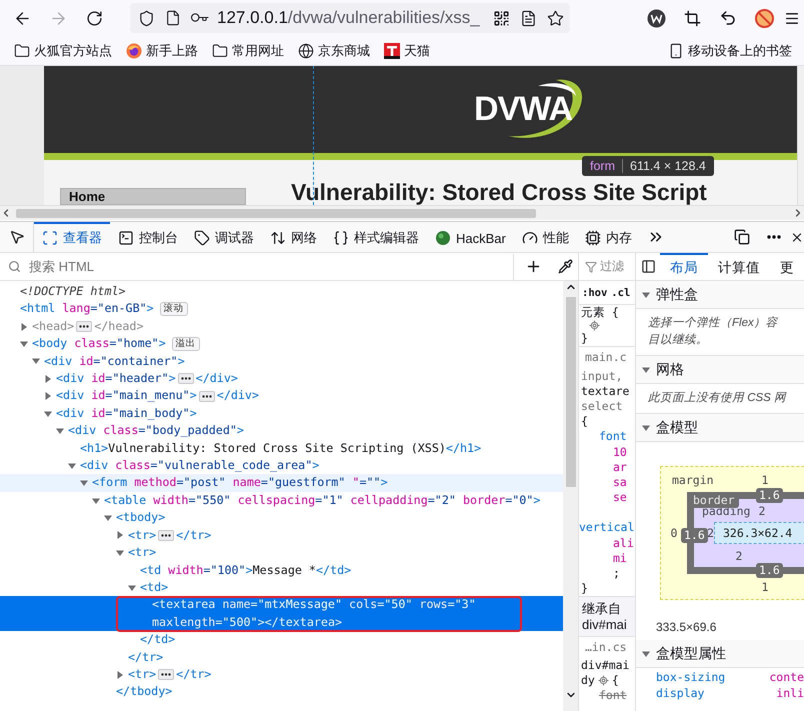  What do you see at coordinates (470, 237) in the screenshot?
I see `devtools-tab: HackBar` at bounding box center [470, 237].